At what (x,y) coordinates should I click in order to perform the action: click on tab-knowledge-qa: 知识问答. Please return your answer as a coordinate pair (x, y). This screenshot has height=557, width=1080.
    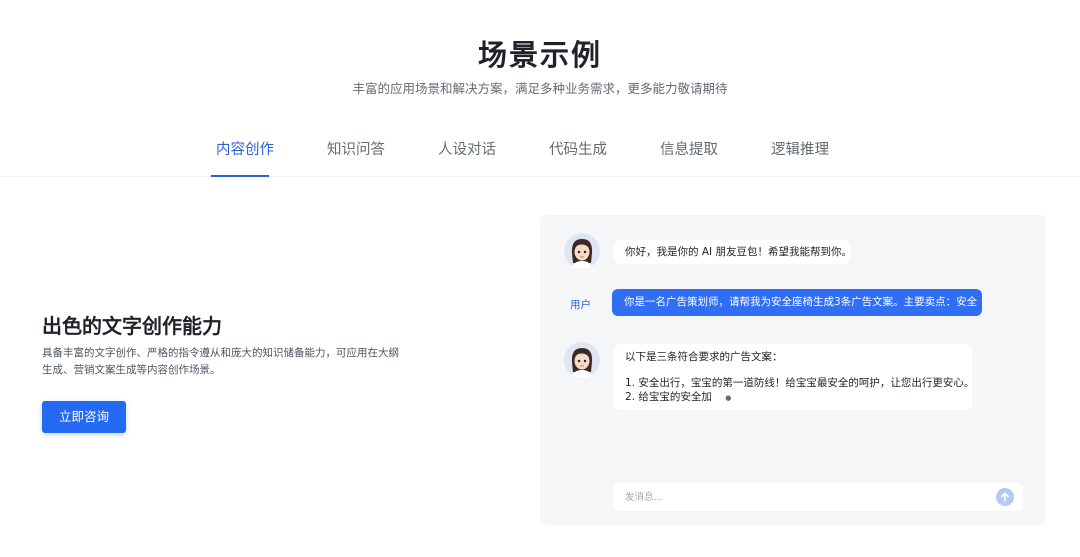
    Looking at the image, I should click on (356, 148).